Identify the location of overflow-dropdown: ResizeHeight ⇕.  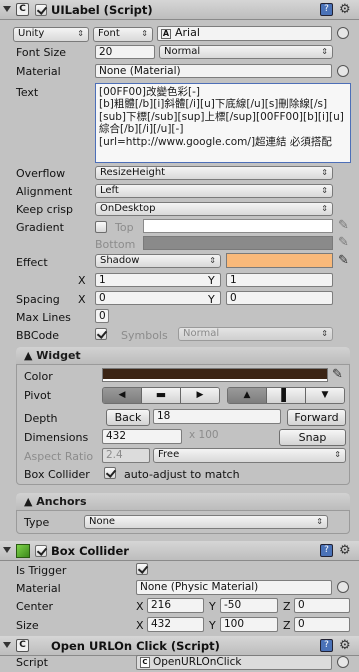
(214, 173).